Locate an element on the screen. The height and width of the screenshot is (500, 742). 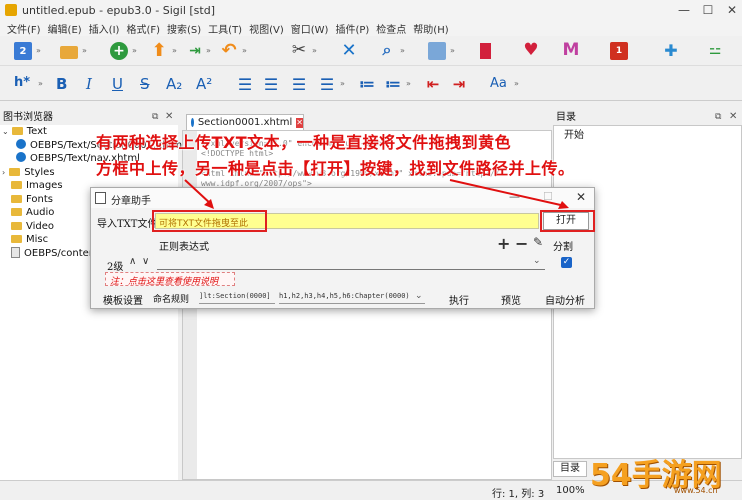
change-case-button: Aa is located at coordinates (498, 83).